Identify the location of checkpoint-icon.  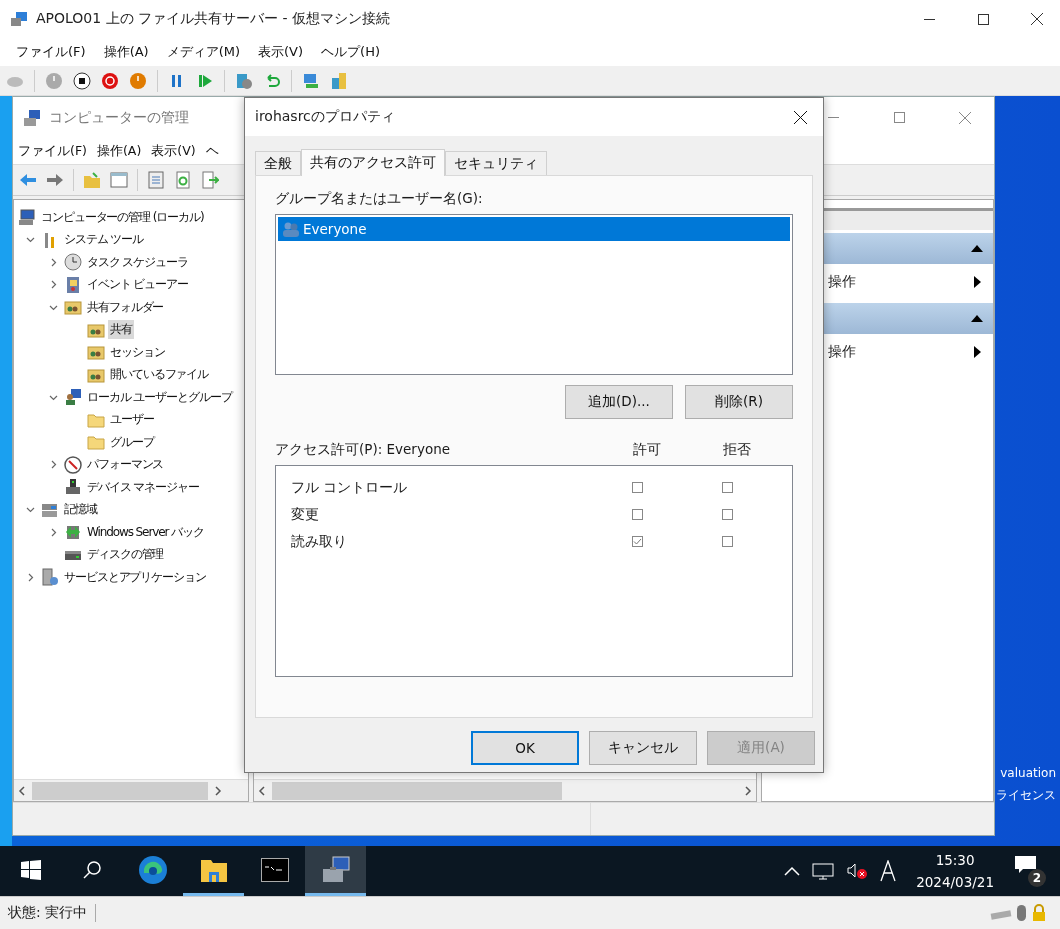
(244, 80).